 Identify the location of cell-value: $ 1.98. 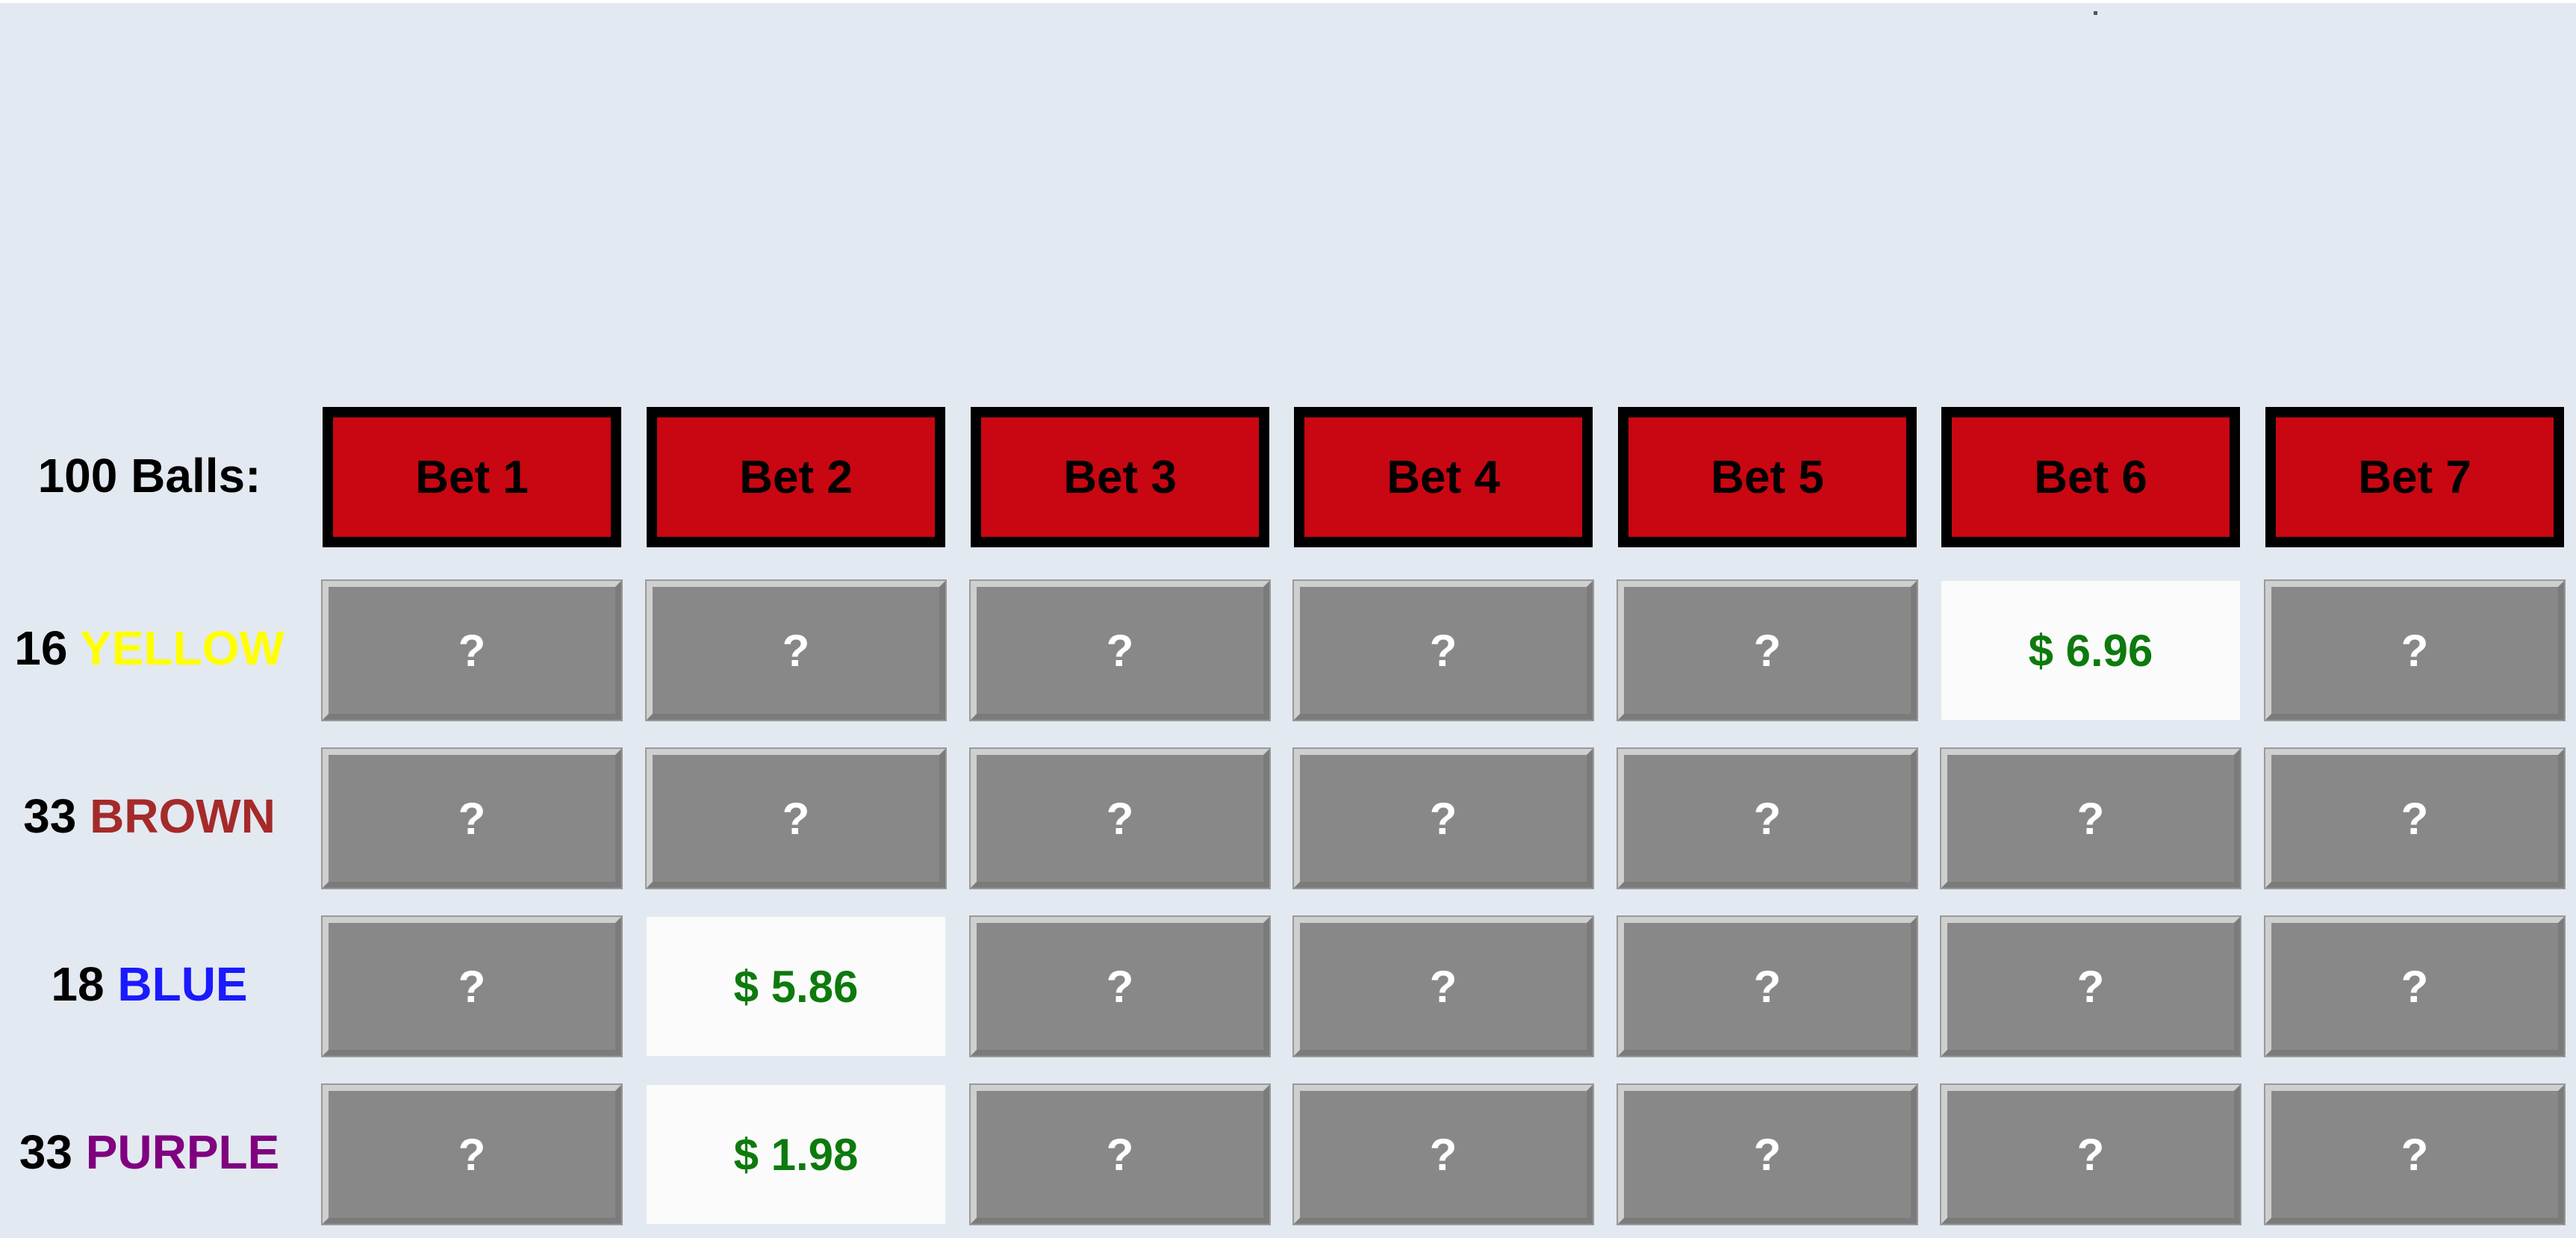
(796, 1154).